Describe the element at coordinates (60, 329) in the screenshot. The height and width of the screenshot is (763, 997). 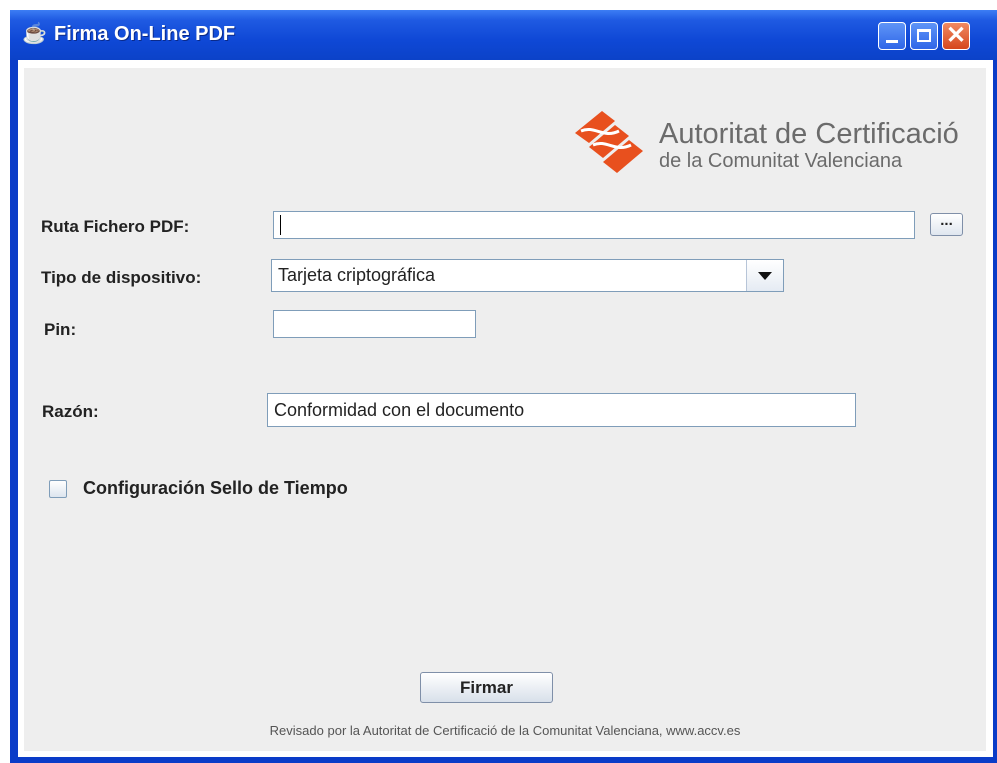
I see `pin-label: Pin:` at that location.